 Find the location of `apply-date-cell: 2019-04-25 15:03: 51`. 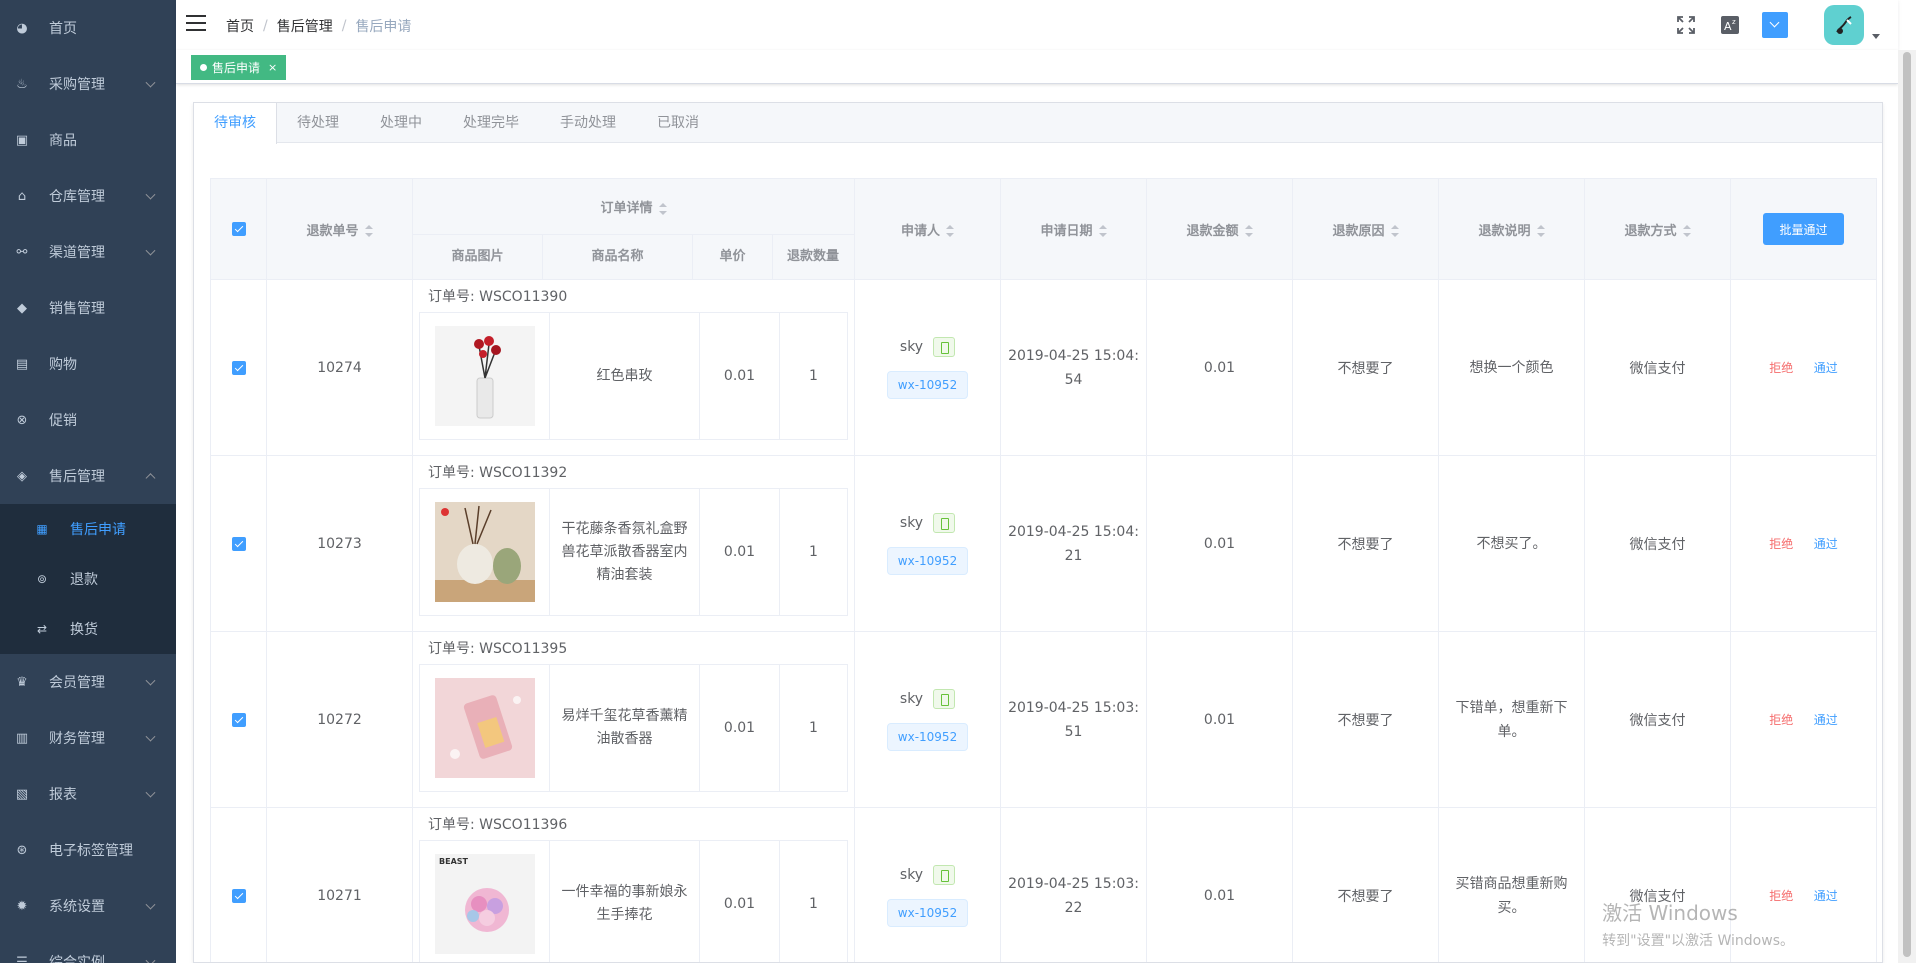

apply-date-cell: 2019-04-25 15:03: 51 is located at coordinates (1073, 719).